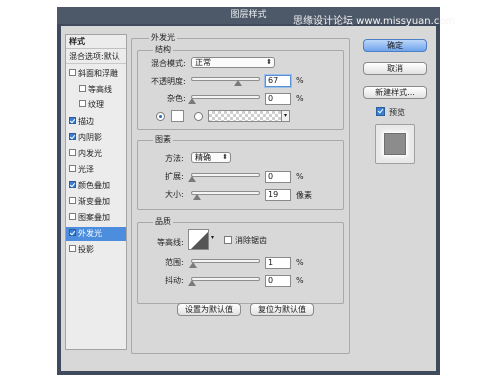 This screenshot has width=486, height=382. Describe the element at coordinates (163, 221) in the screenshot. I see `quality-title: 品质` at that location.